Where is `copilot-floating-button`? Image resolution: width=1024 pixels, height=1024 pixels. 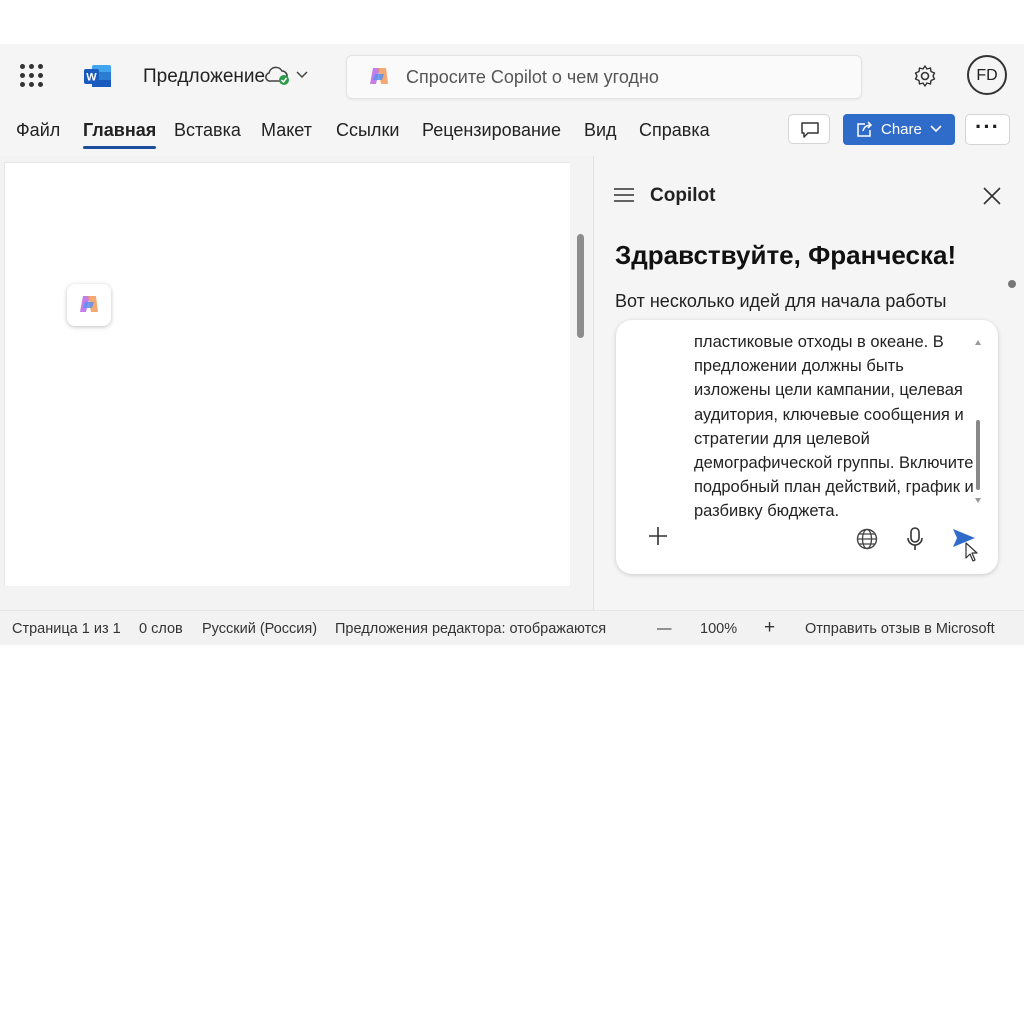
copilot-floating-button is located at coordinates (89, 305).